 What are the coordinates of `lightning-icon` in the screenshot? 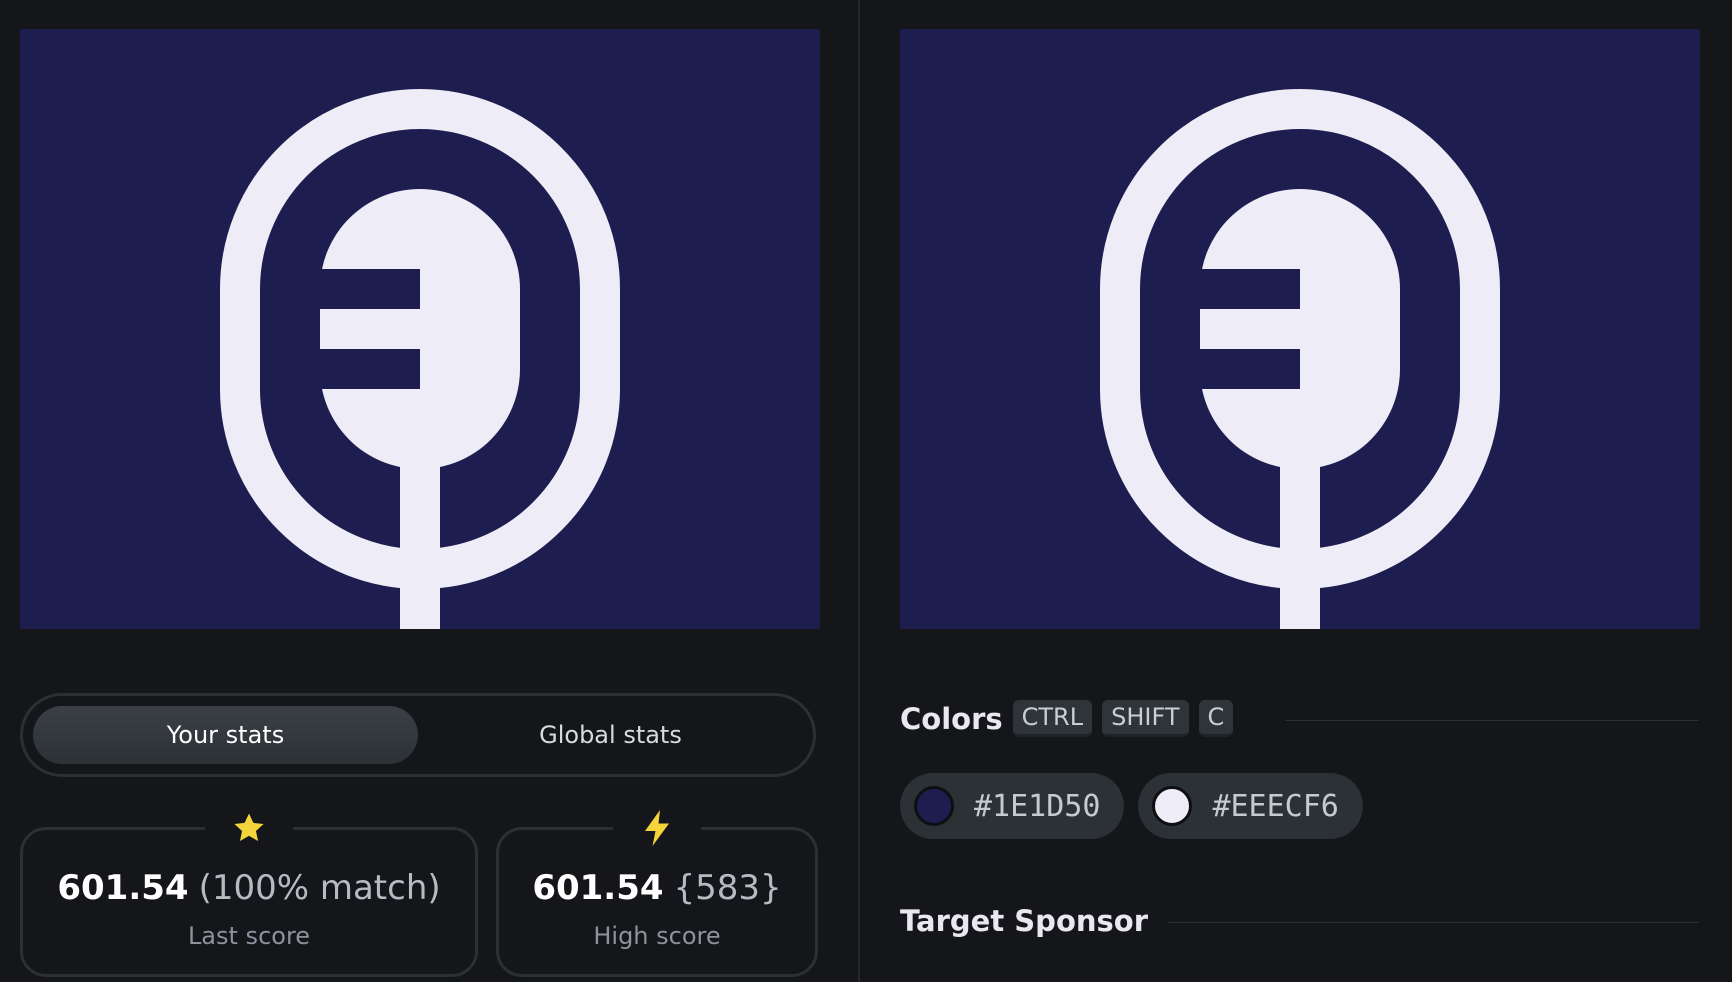 It's located at (657, 828).